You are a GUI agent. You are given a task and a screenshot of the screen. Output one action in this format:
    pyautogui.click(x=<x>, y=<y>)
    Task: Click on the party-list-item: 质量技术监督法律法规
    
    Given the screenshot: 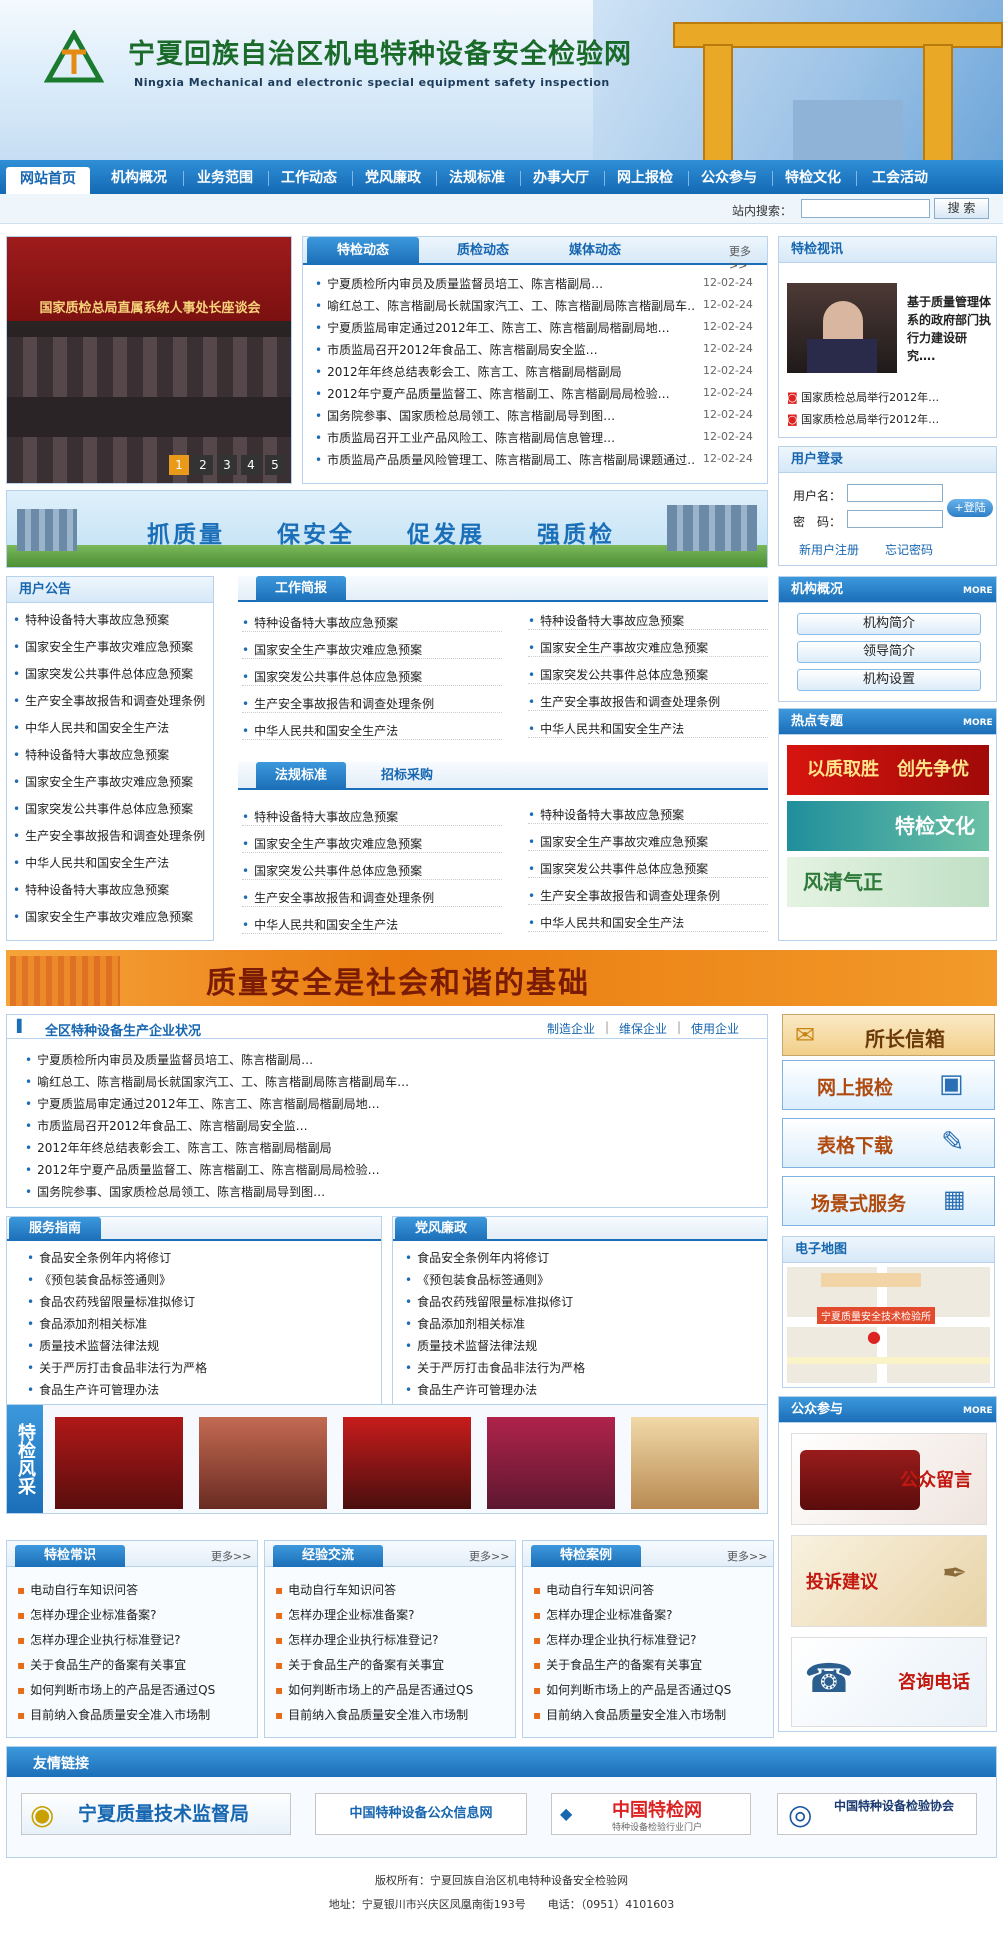 What is the action you would take?
    pyautogui.click(x=575, y=1345)
    